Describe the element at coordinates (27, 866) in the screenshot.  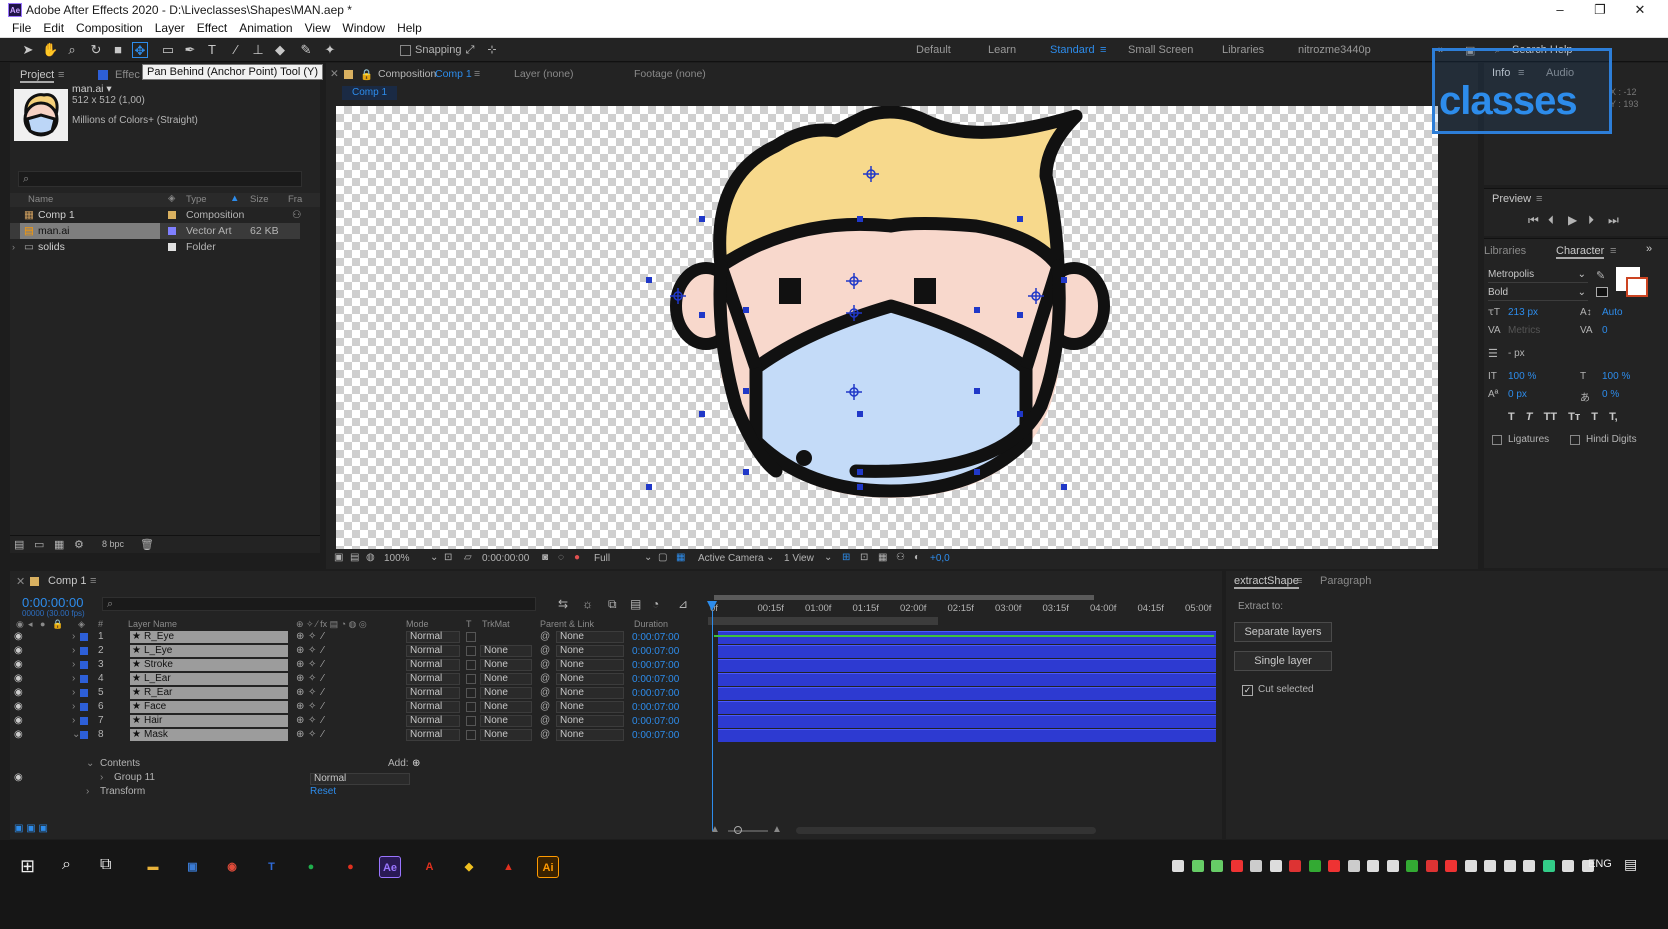
I see `windows-start-icon: ⊞` at that location.